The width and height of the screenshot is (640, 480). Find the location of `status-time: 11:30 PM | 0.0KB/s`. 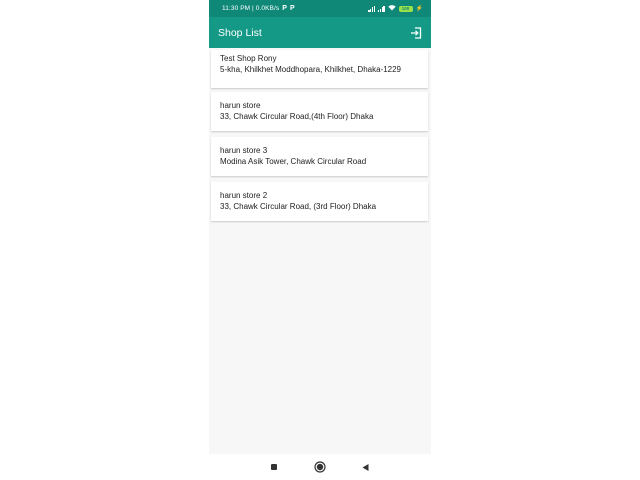

status-time: 11:30 PM | 0.0KB/s is located at coordinates (251, 8).